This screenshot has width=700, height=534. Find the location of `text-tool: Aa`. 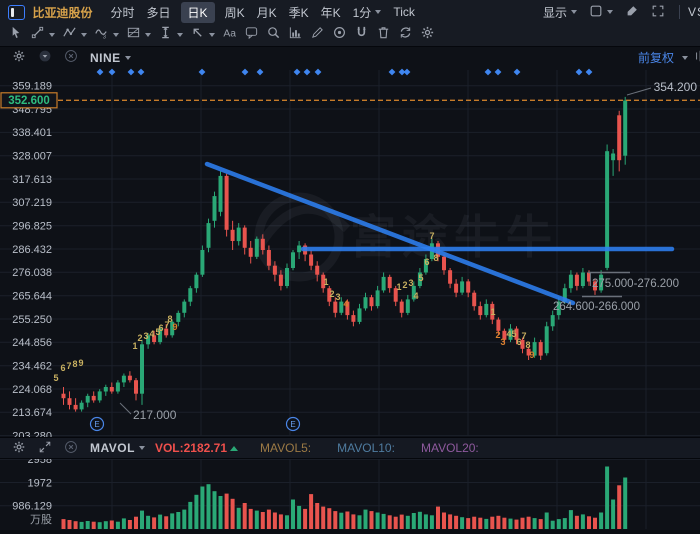

text-tool: Aa is located at coordinates (229, 35).